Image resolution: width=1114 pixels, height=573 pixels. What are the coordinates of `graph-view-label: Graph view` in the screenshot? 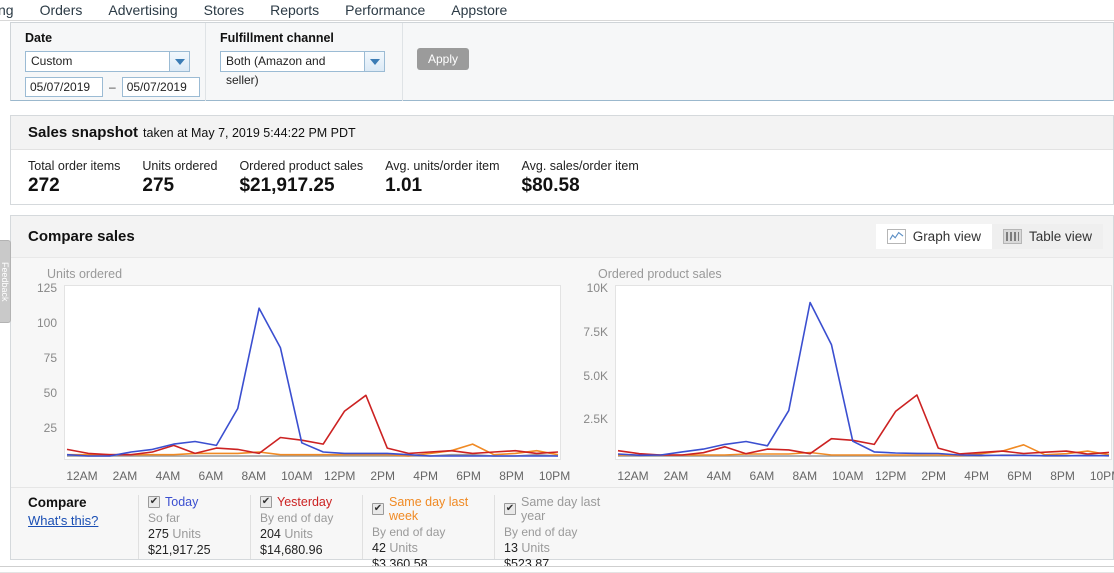 It's located at (946, 236).